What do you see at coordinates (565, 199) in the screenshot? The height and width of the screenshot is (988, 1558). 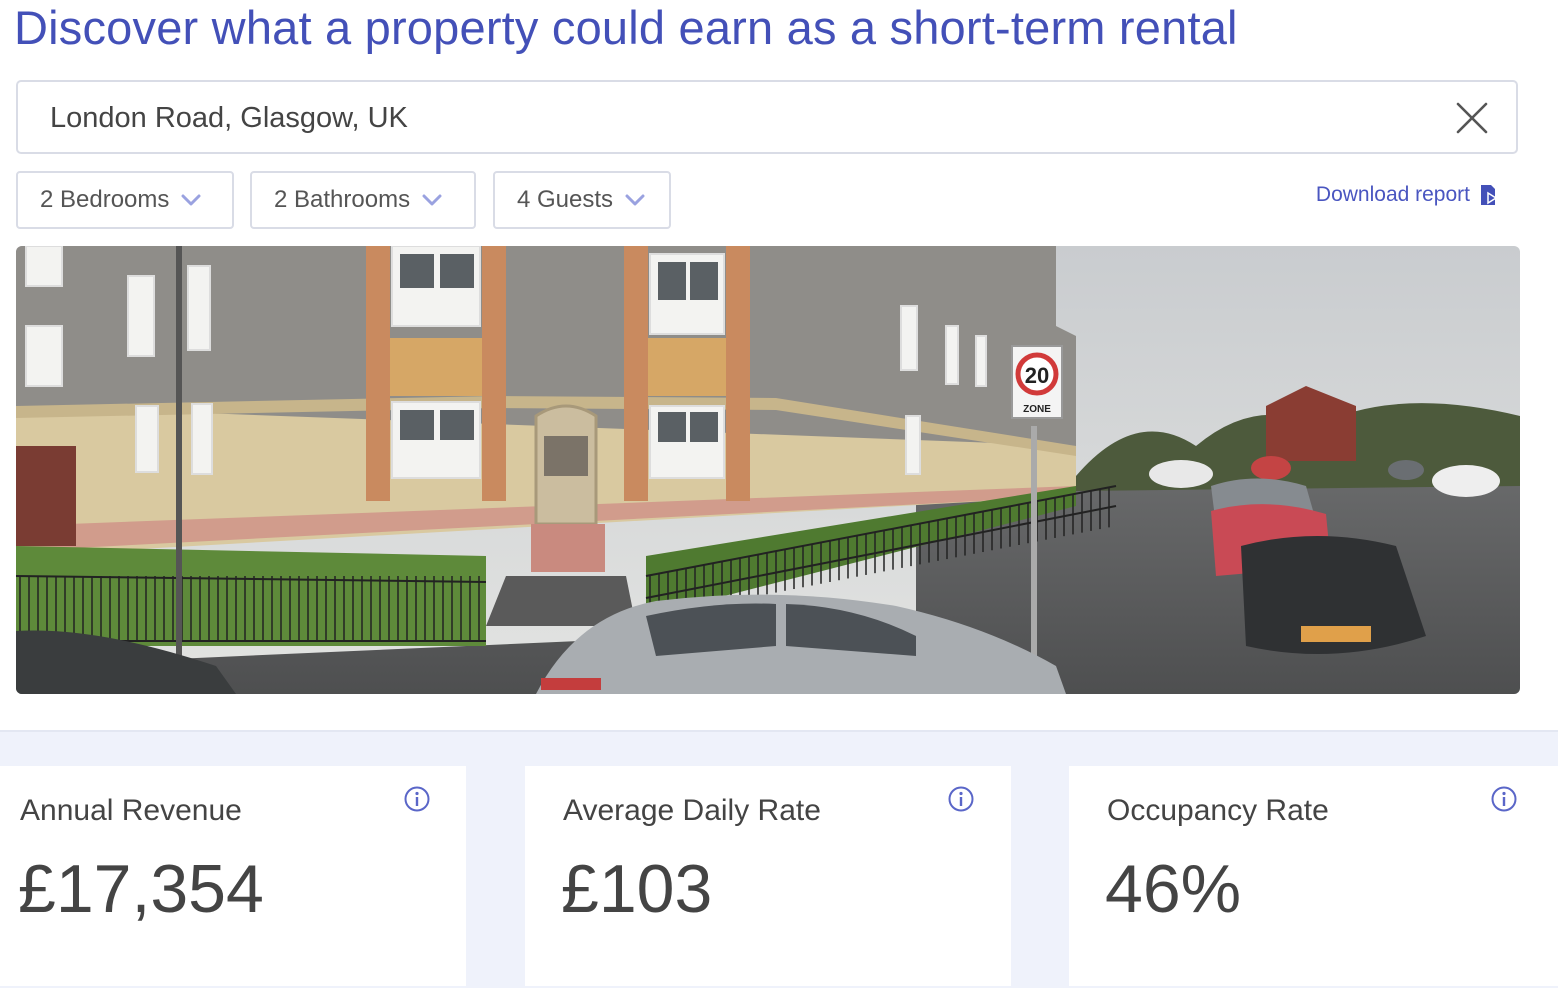 I see `guests-label: 4 Guests` at bounding box center [565, 199].